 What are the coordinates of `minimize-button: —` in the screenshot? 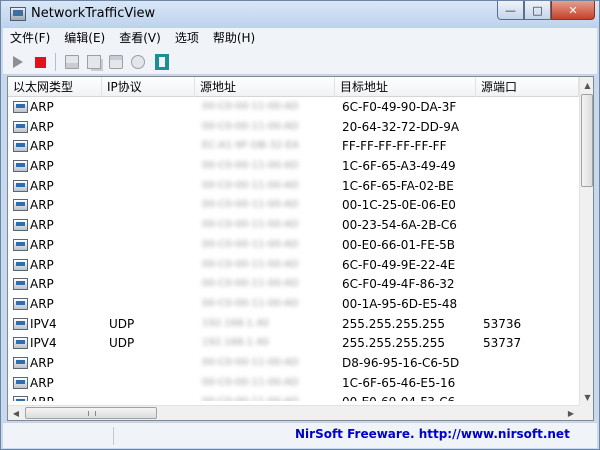 It's located at (510, 10).